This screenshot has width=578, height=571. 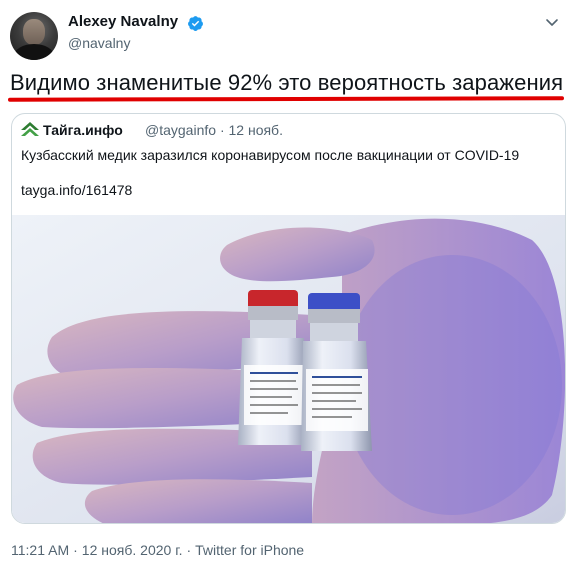 What do you see at coordinates (552, 22) in the screenshot?
I see `chevron-down-icon` at bounding box center [552, 22].